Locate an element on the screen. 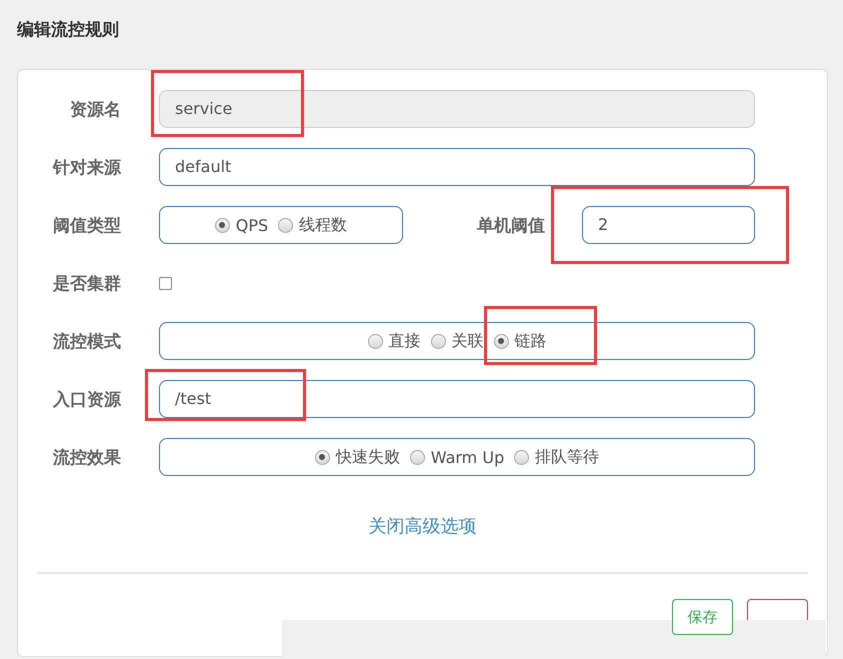 The width and height of the screenshot is (843, 659). field-label: 是否集群 is located at coordinates (86, 283).